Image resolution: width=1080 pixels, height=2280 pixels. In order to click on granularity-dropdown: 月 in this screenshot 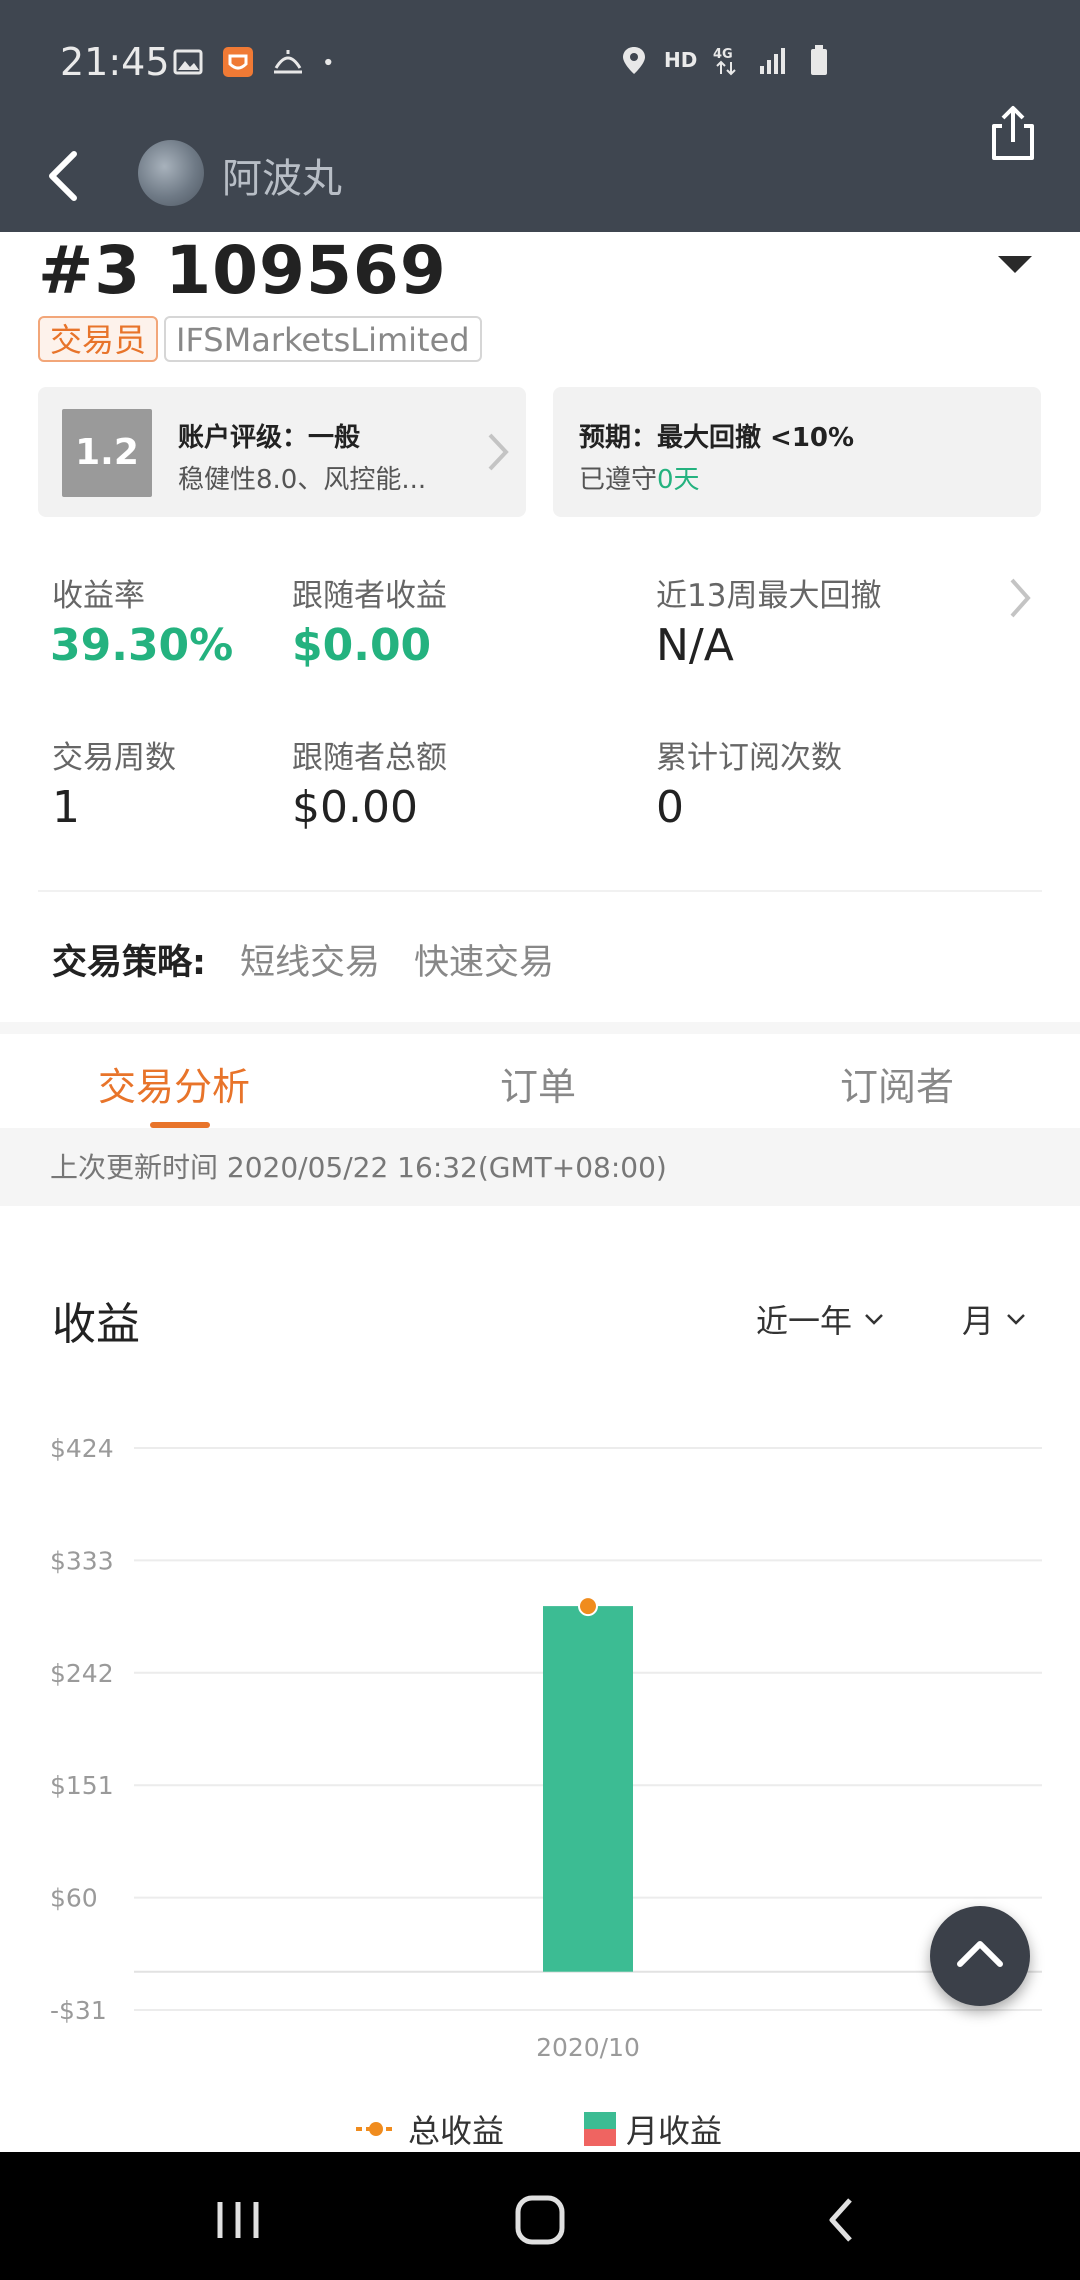, I will do `click(995, 1319)`.